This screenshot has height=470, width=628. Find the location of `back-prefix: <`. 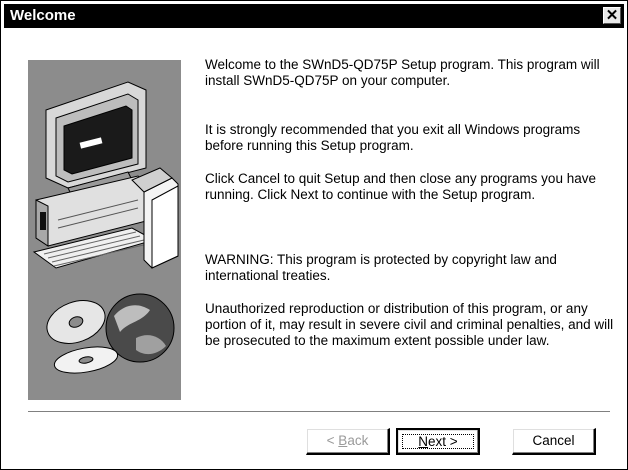

back-prefix: < is located at coordinates (332, 440).